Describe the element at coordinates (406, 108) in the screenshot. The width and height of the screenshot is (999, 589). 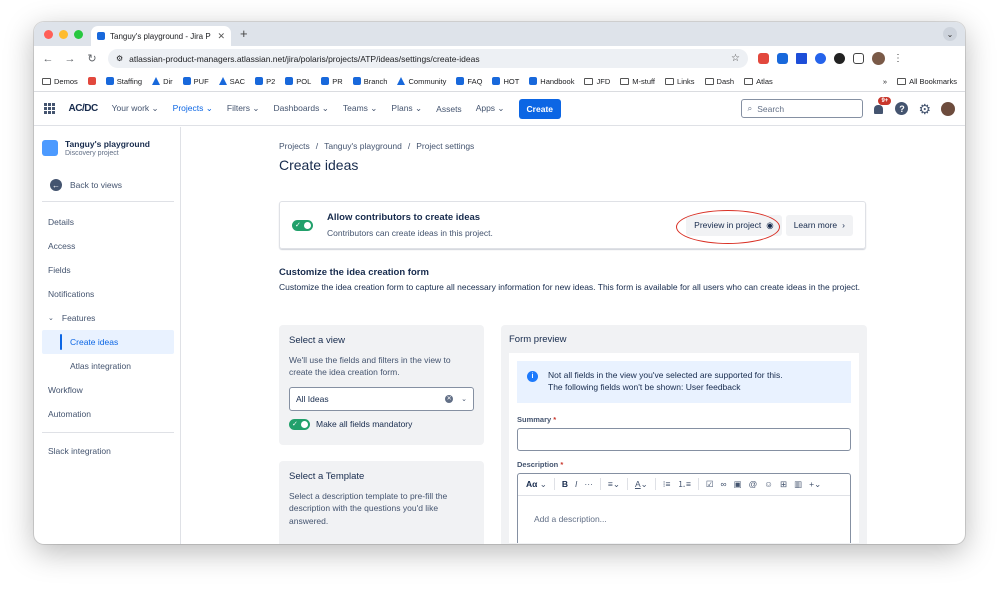
I see `nav-plans: Plans ⌄` at that location.